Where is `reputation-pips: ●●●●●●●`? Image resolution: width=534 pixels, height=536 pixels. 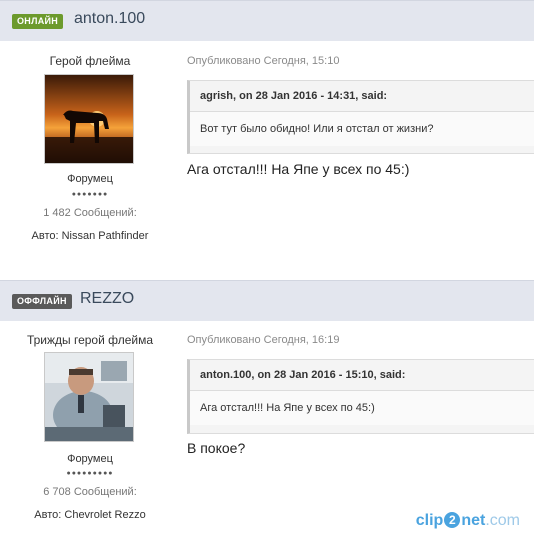
reputation-pips: ●●●●●●● is located at coordinates (90, 194).